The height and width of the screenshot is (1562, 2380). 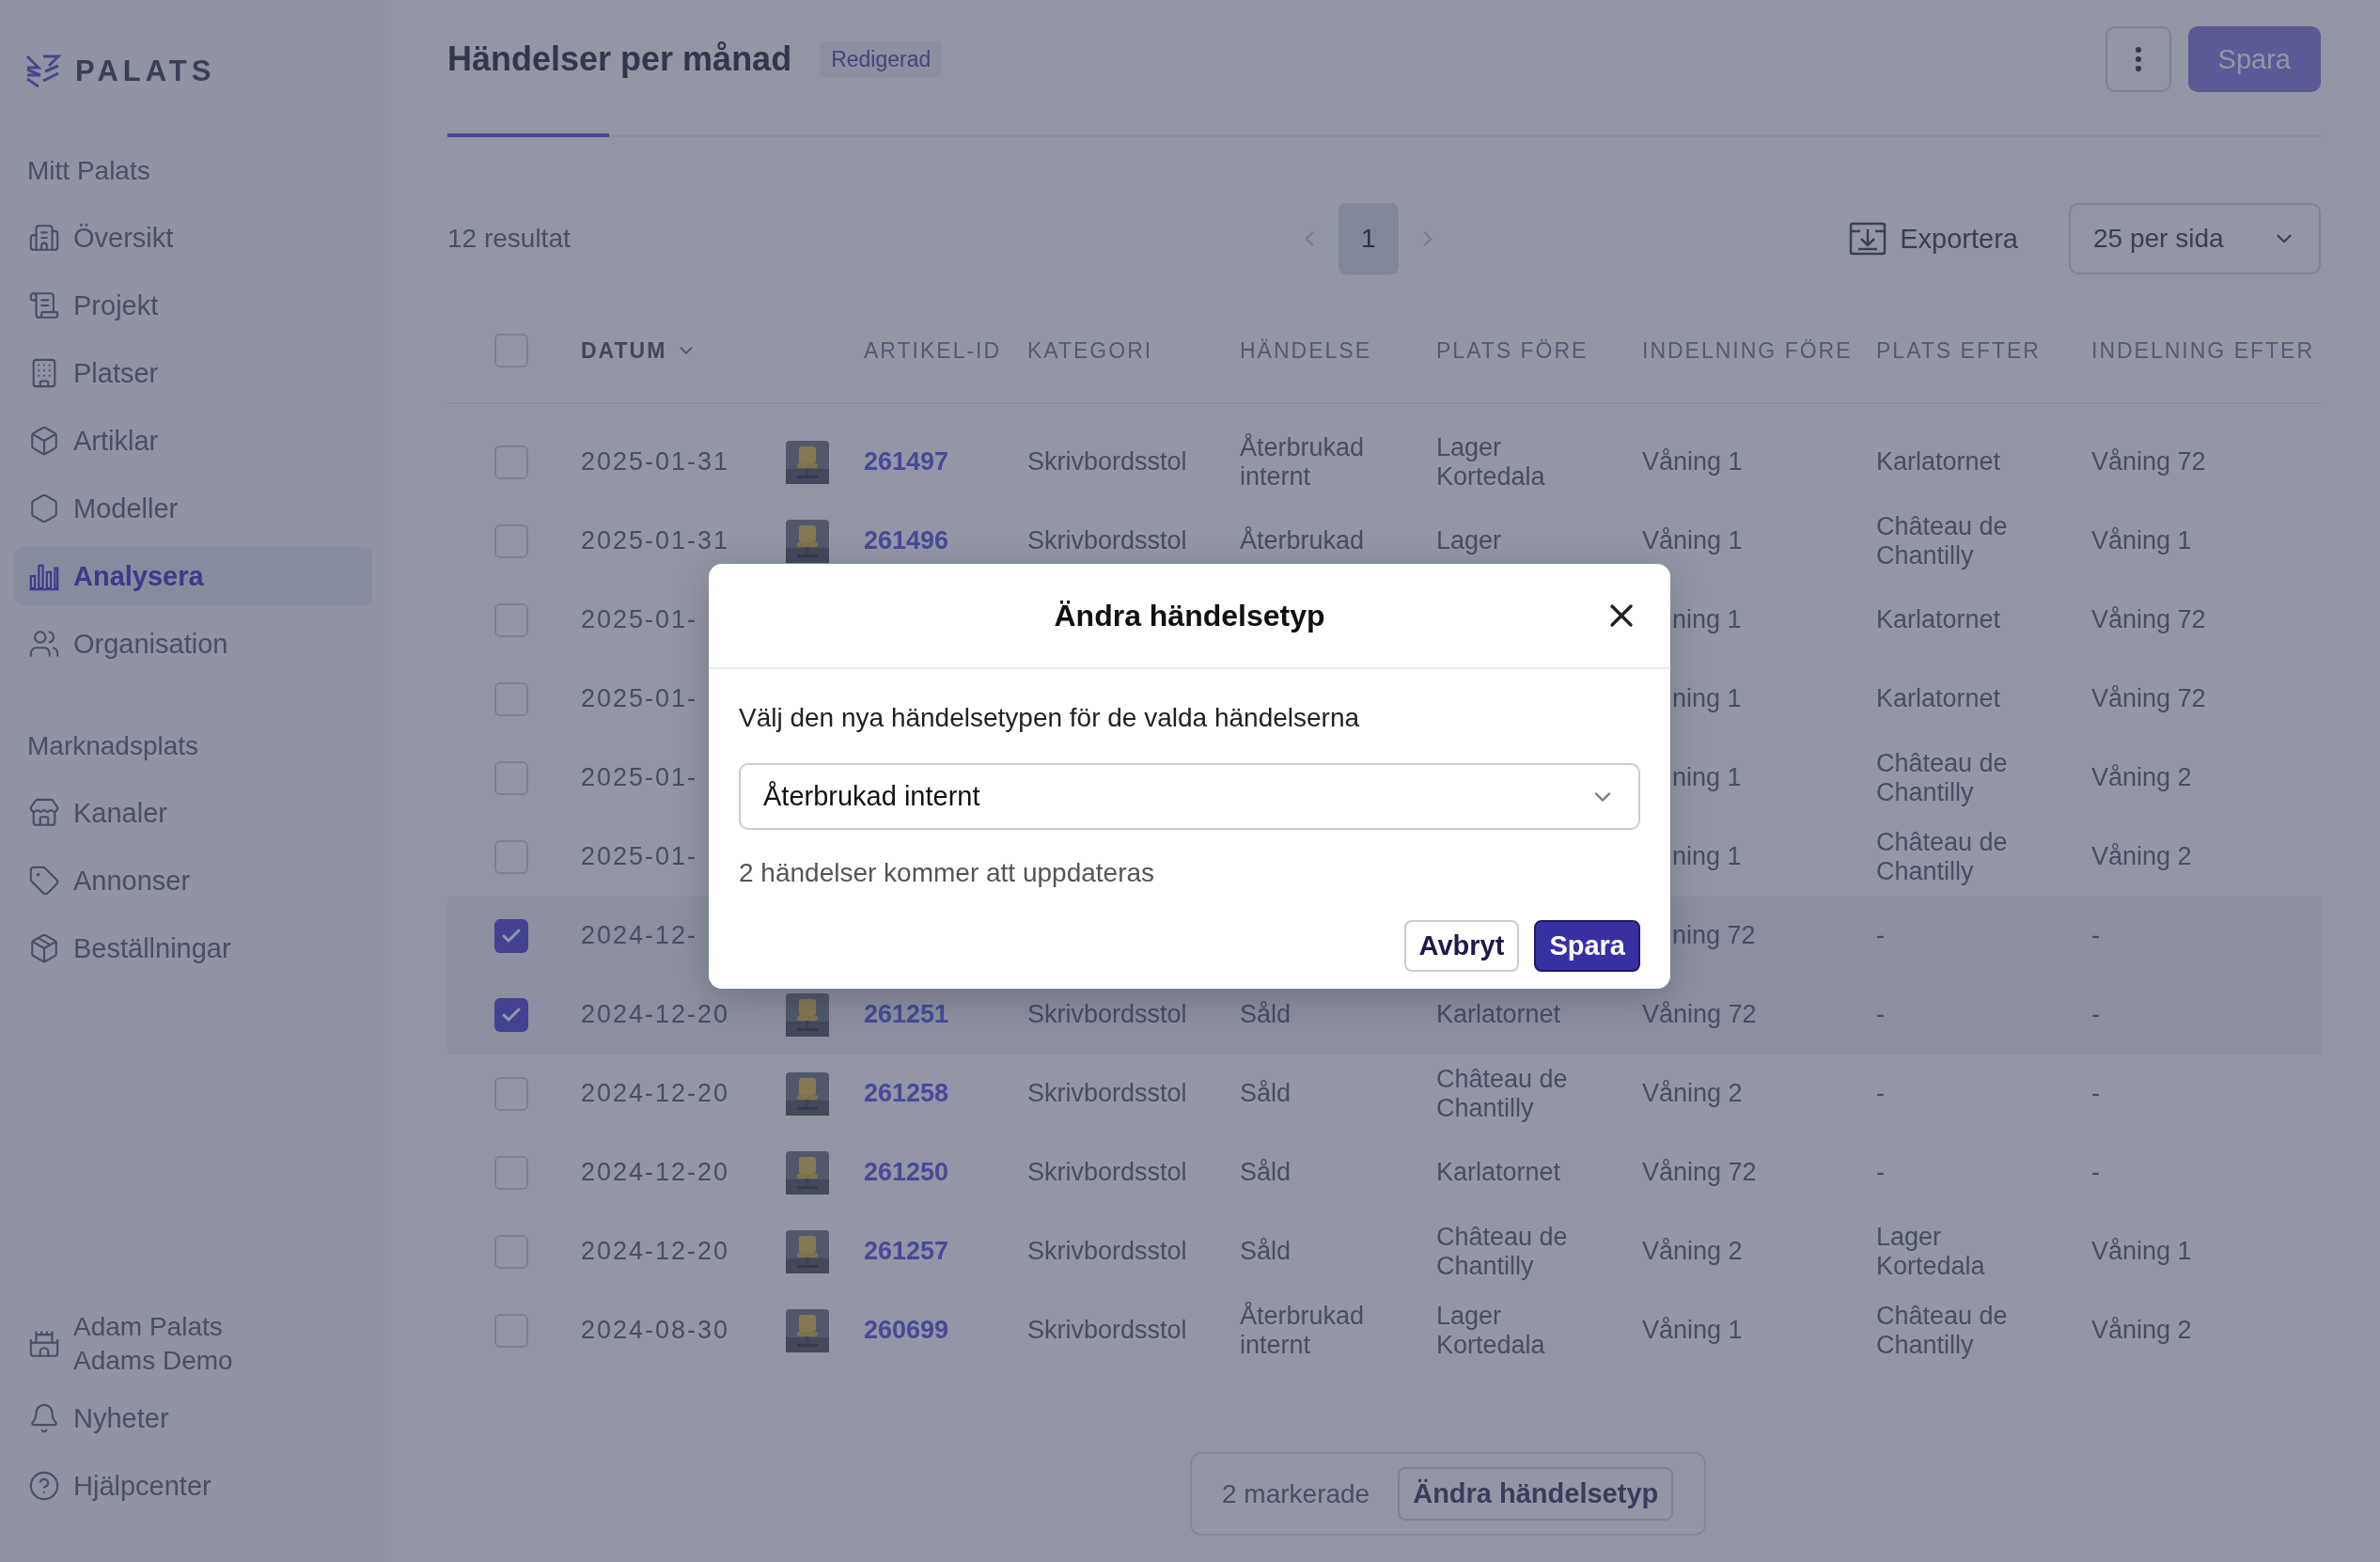 I want to click on update-note: 2 händelser kommer att uppdateras, so click(x=947, y=873).